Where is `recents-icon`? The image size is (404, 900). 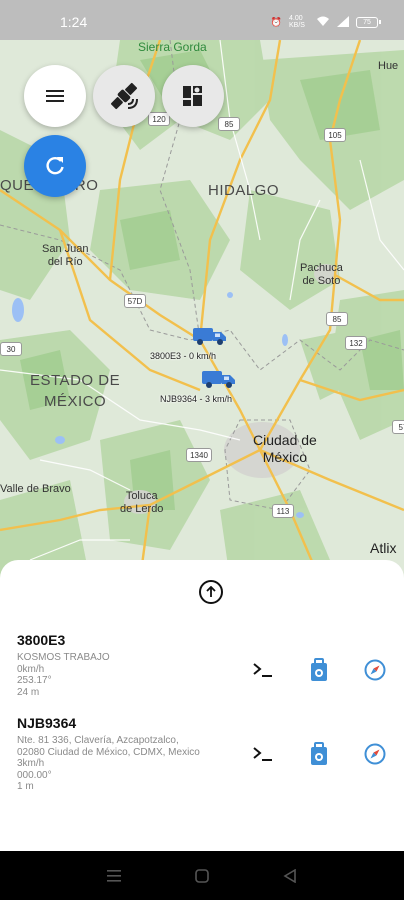 recents-icon is located at coordinates (114, 875).